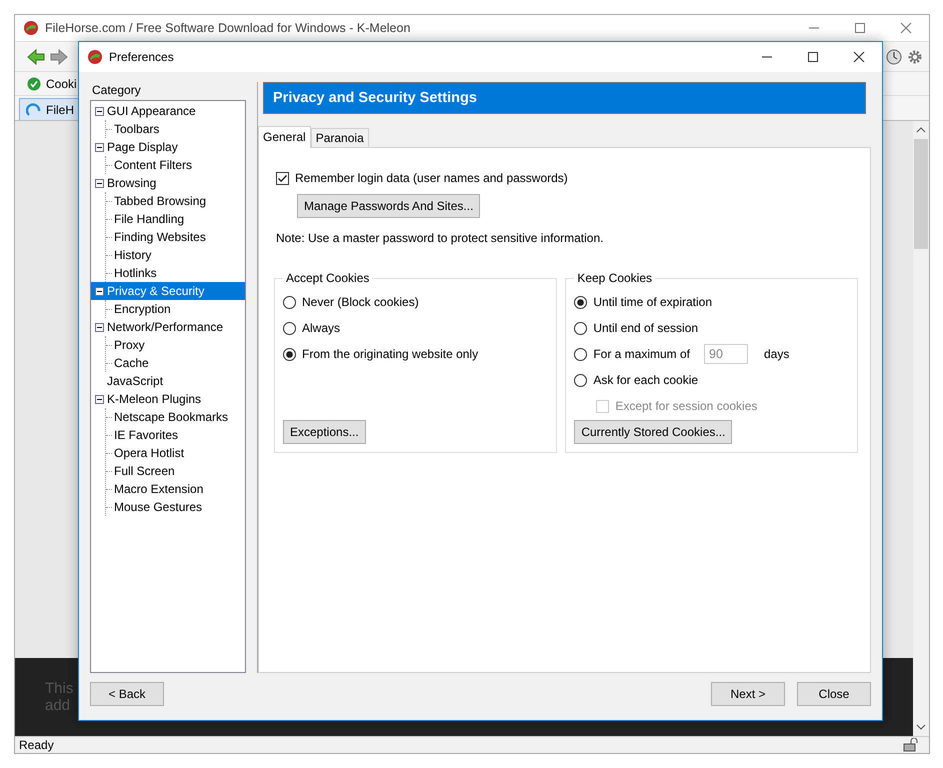  I want to click on tree-item: Proxy, so click(129, 345).